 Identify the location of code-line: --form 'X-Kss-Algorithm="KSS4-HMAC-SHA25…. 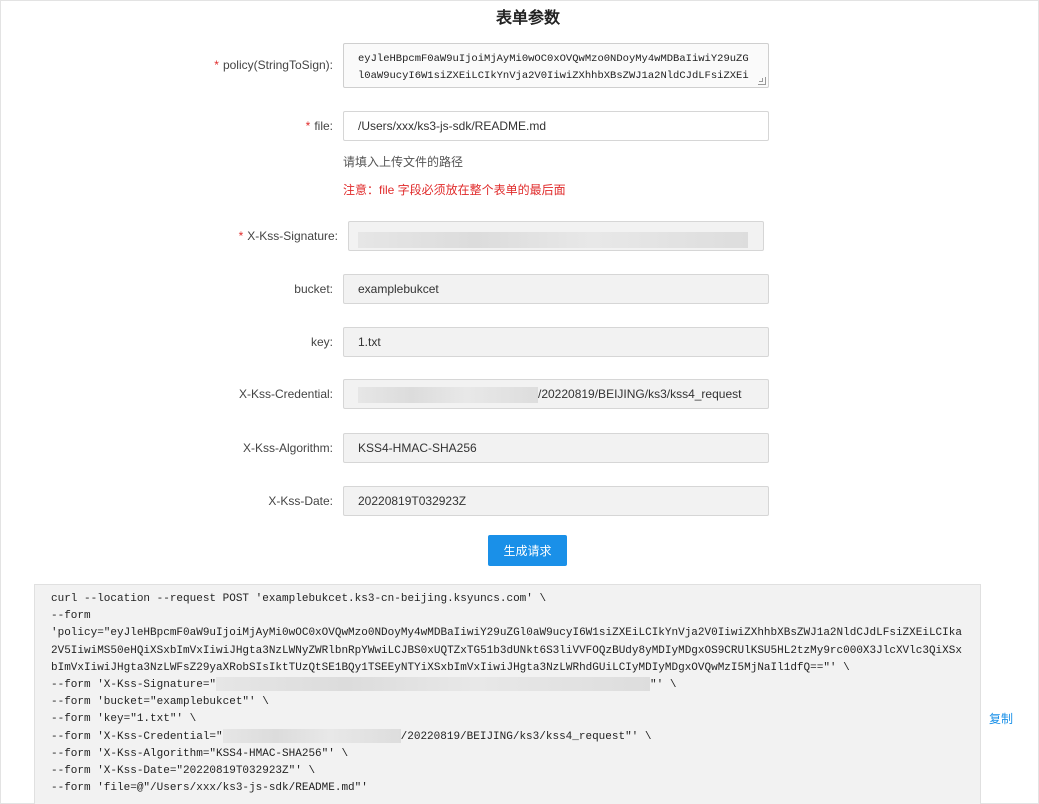
(200, 753).